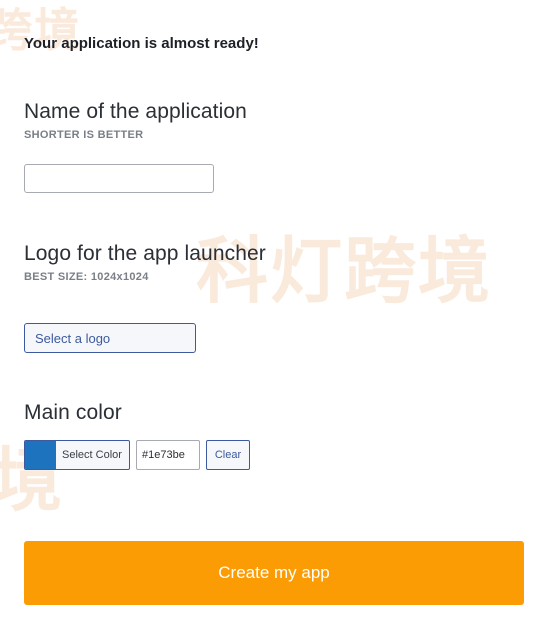  Describe the element at coordinates (145, 253) in the screenshot. I see `logo-heading: Logo for the app launcher` at that location.